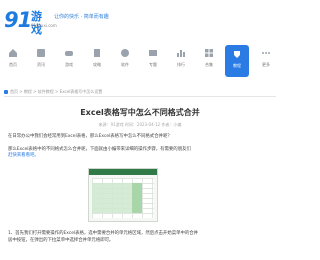  I want to click on collection-icon, so click(209, 53).